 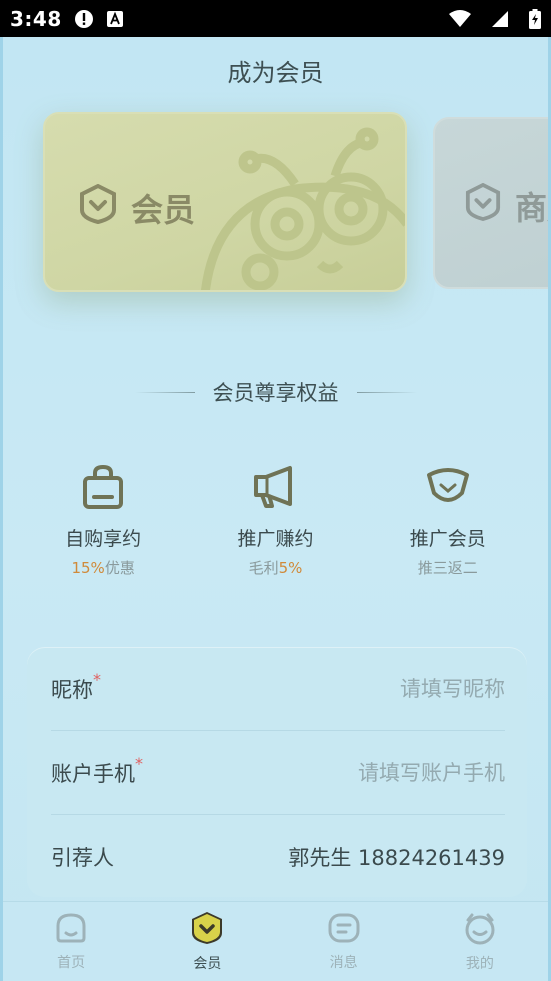 What do you see at coordinates (76, 685) in the screenshot?
I see `nickname-label: 昵称*` at bounding box center [76, 685].